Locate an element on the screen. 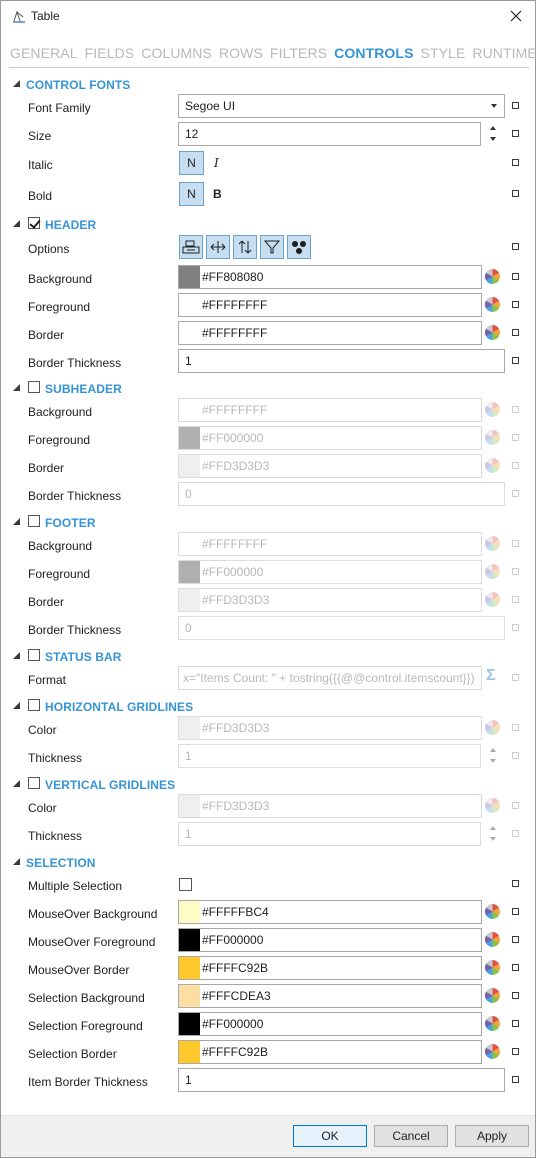 This screenshot has height=1158, width=536. bold-glyph: B is located at coordinates (217, 194).